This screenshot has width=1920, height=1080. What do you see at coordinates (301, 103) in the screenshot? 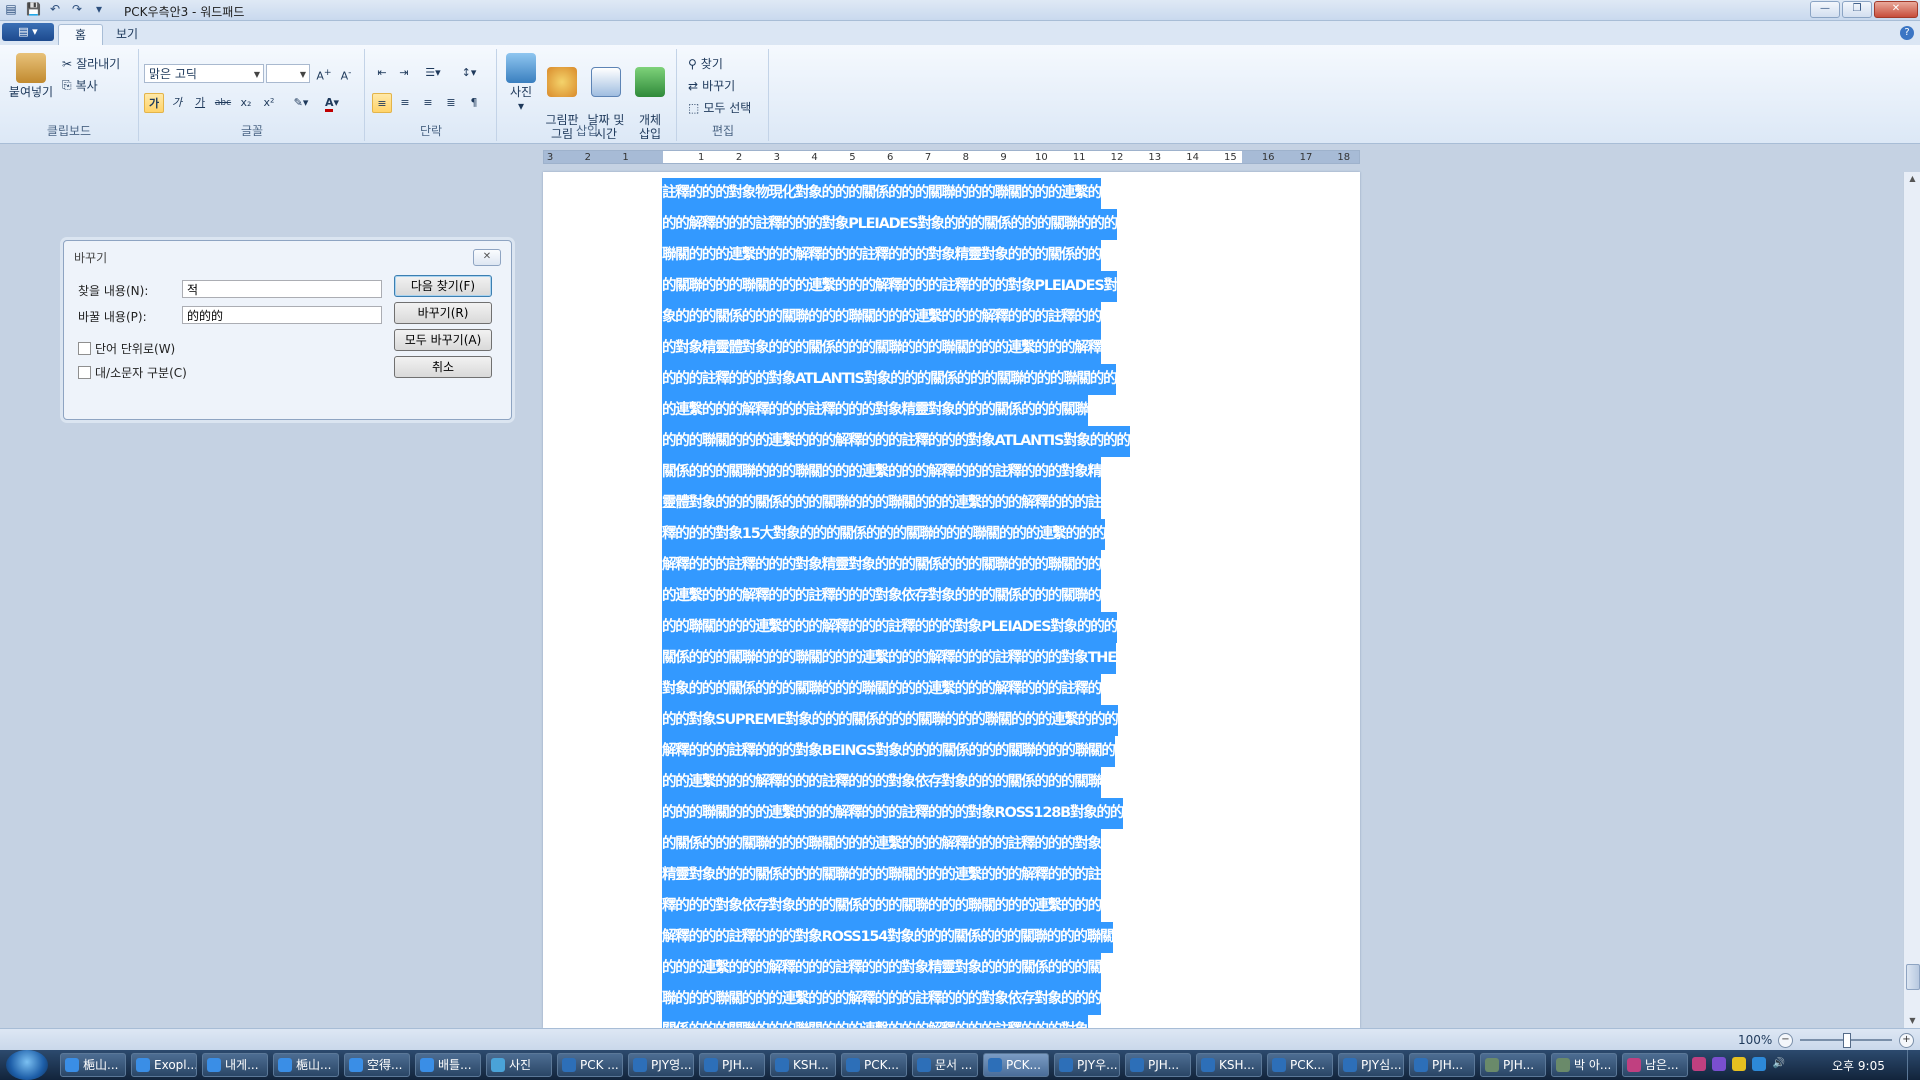
I see `highlight-button: ✎▾` at bounding box center [301, 103].